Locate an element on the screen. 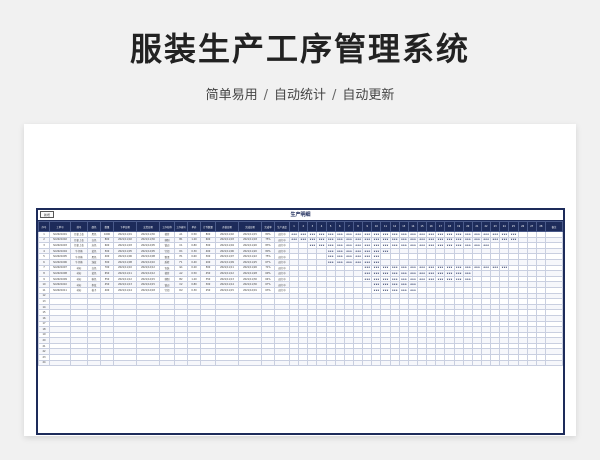 This screenshot has width=600, height=460. day-column-header: 8 is located at coordinates (358, 226).